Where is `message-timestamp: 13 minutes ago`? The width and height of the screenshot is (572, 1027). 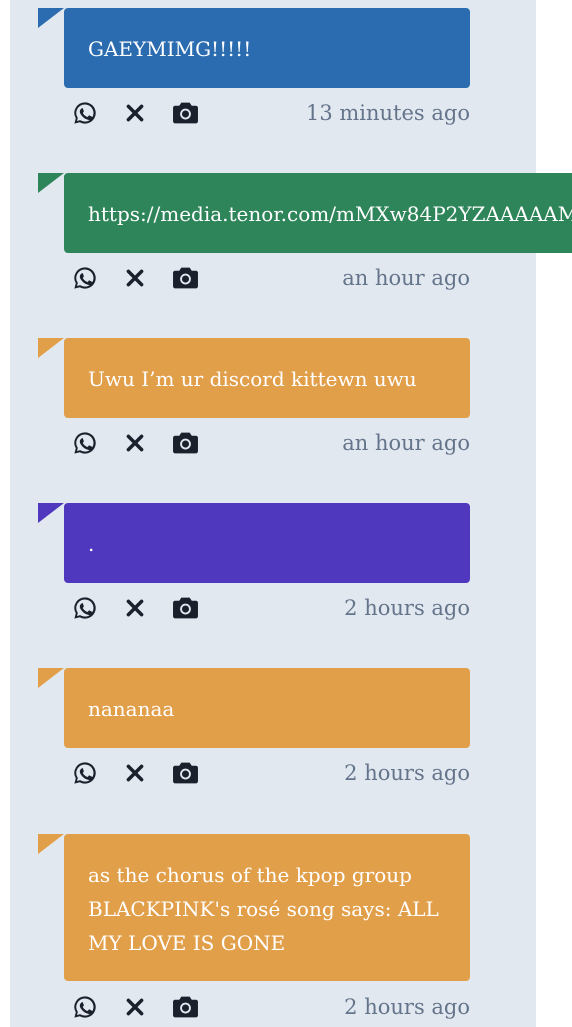 message-timestamp: 13 minutes ago is located at coordinates (387, 113).